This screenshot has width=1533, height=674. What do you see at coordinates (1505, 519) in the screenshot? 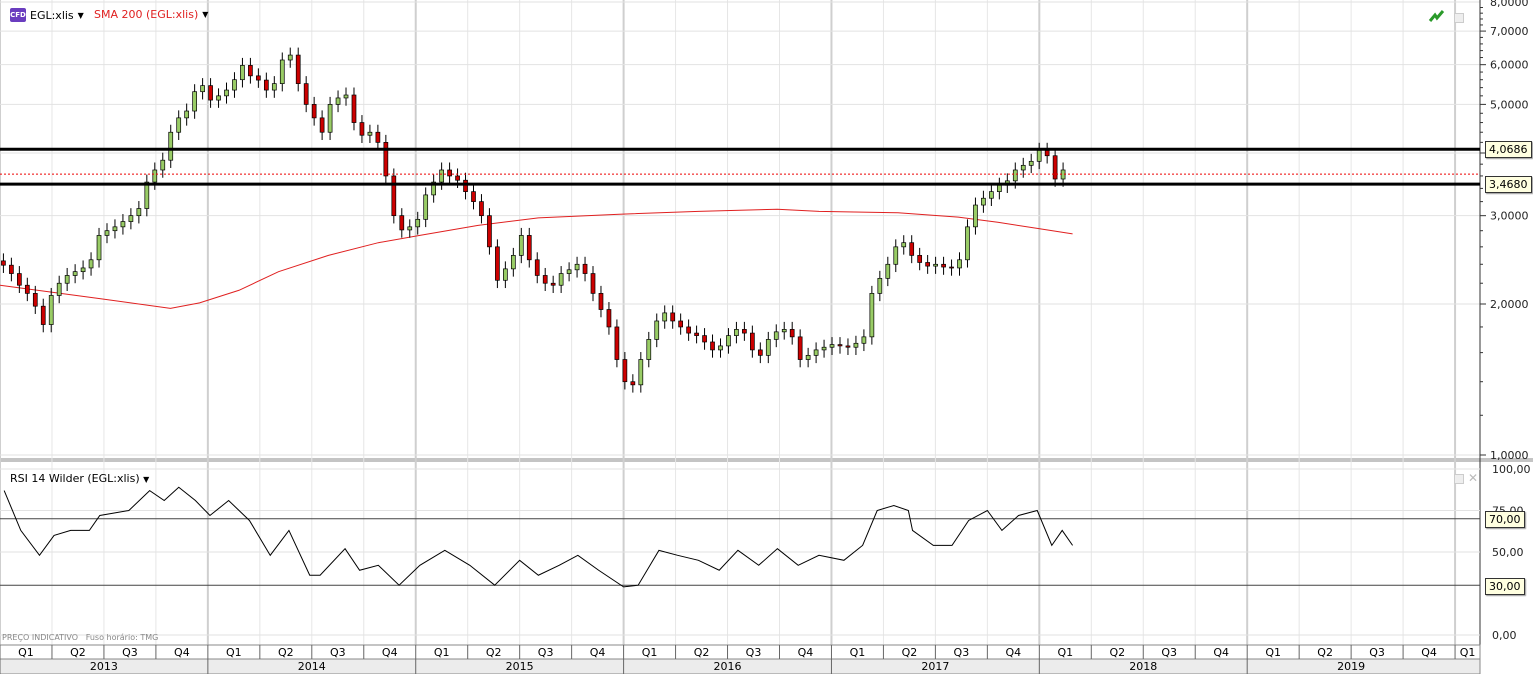
I see `rsi-band-tag-70: 70,00` at bounding box center [1505, 519].